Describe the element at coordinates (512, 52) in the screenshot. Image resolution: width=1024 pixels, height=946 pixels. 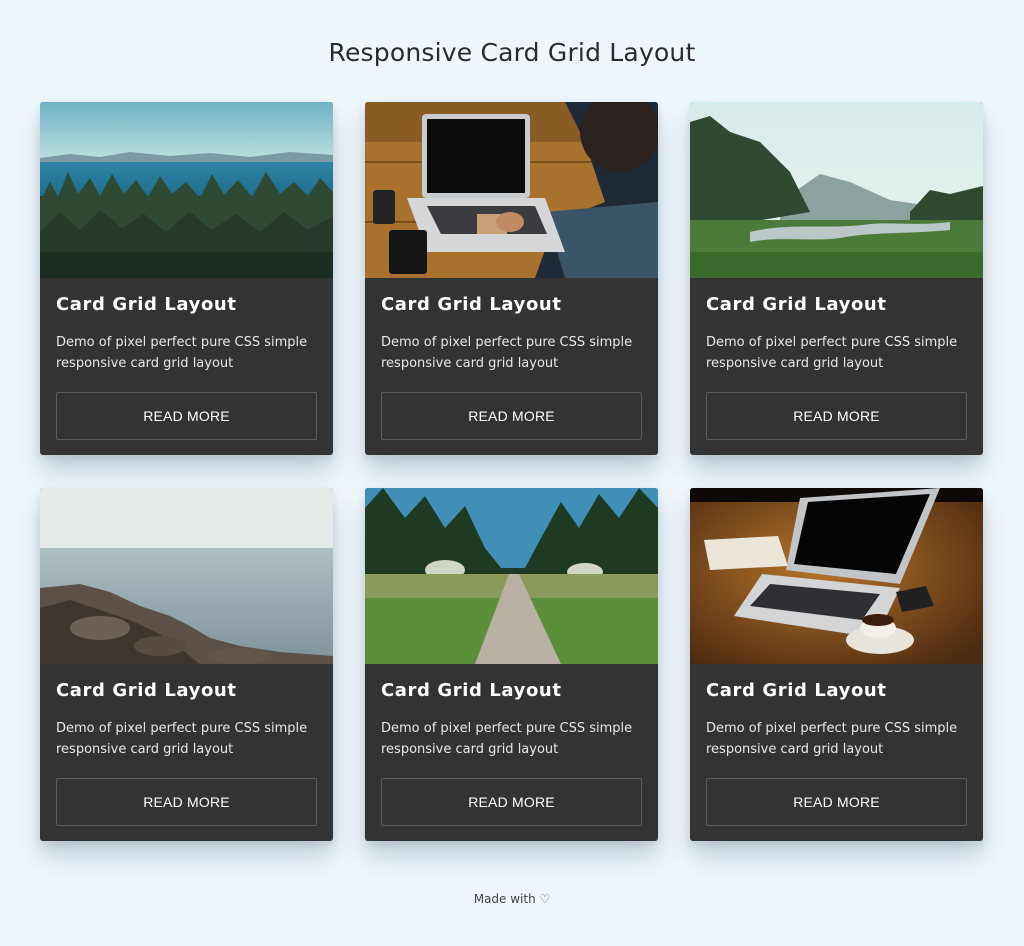
I see `page-title: Responsive Card Grid Layout` at that location.